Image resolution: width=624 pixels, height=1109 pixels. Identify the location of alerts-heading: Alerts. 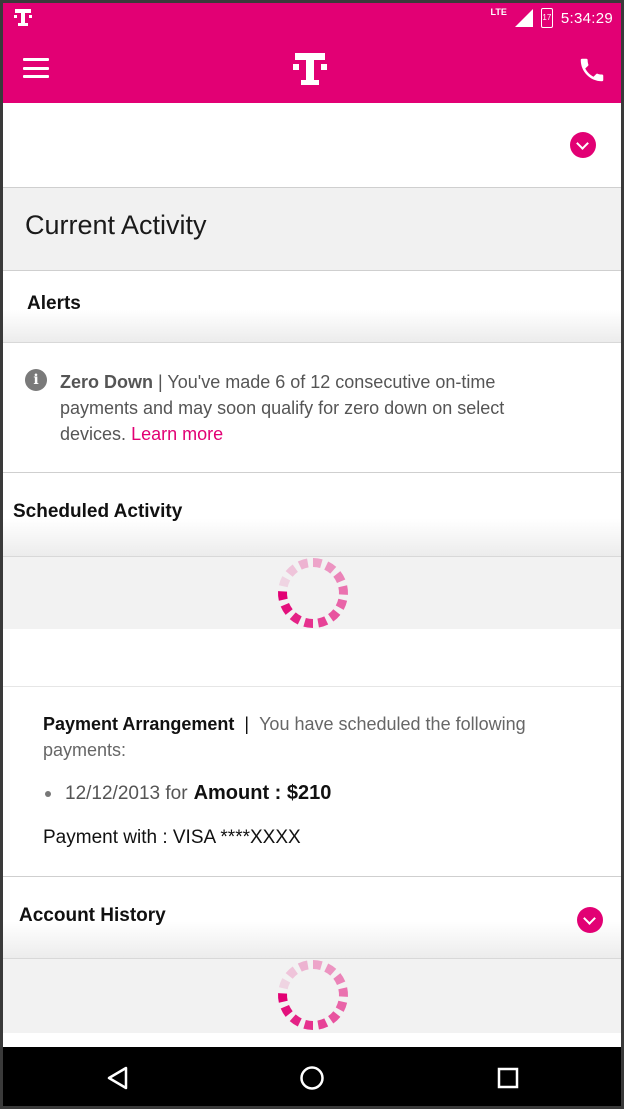
(54, 303).